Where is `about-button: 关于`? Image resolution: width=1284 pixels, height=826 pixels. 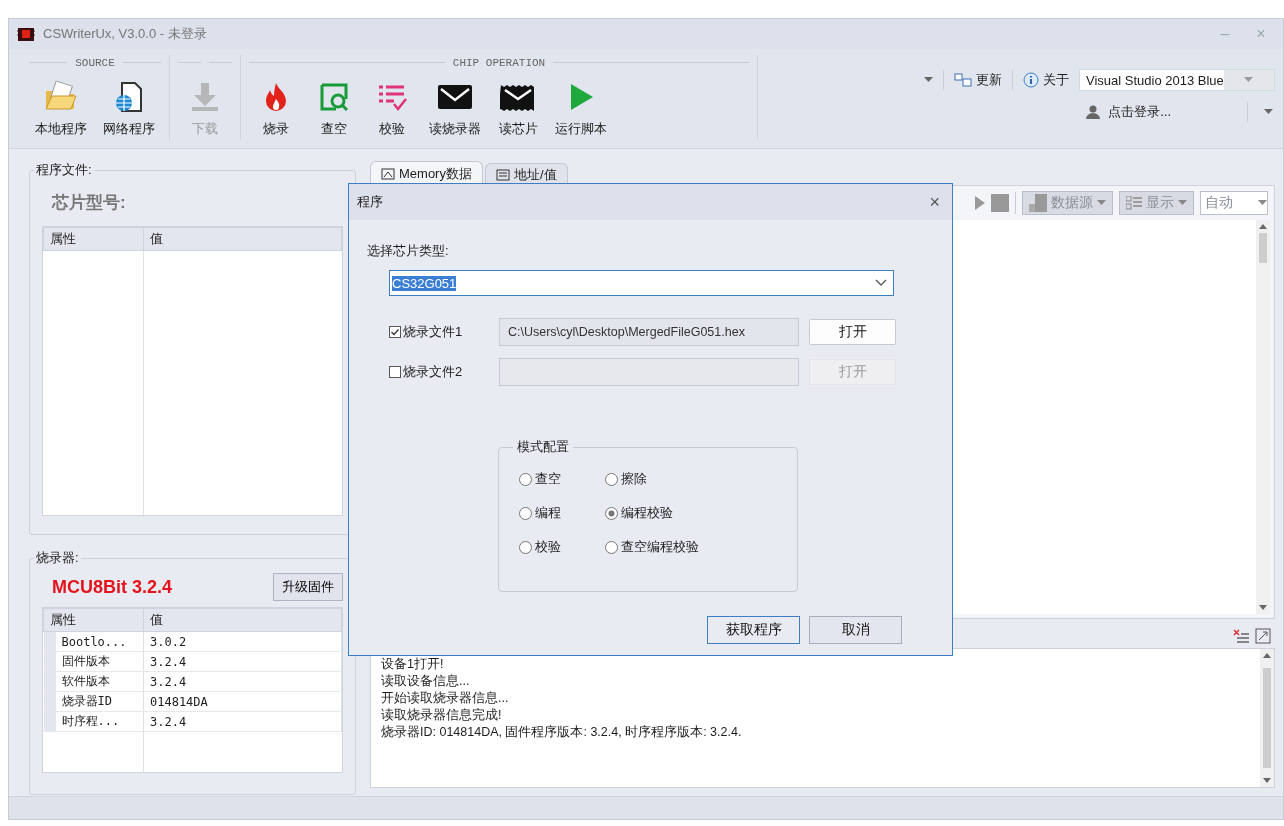 about-button: 关于 is located at coordinates (1046, 80).